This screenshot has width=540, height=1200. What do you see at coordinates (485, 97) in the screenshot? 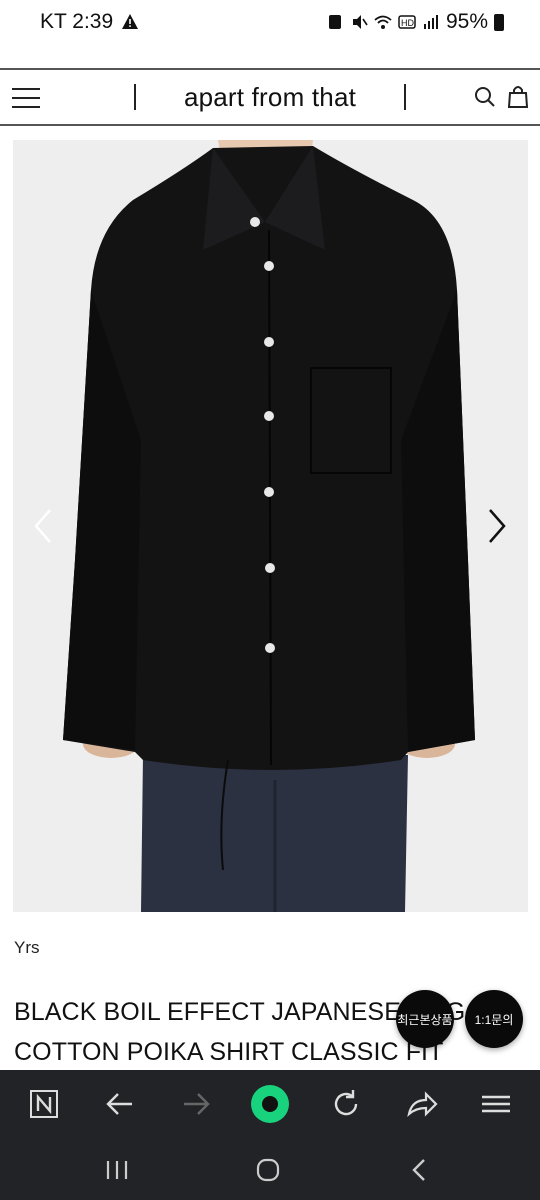
I see `search-icon` at bounding box center [485, 97].